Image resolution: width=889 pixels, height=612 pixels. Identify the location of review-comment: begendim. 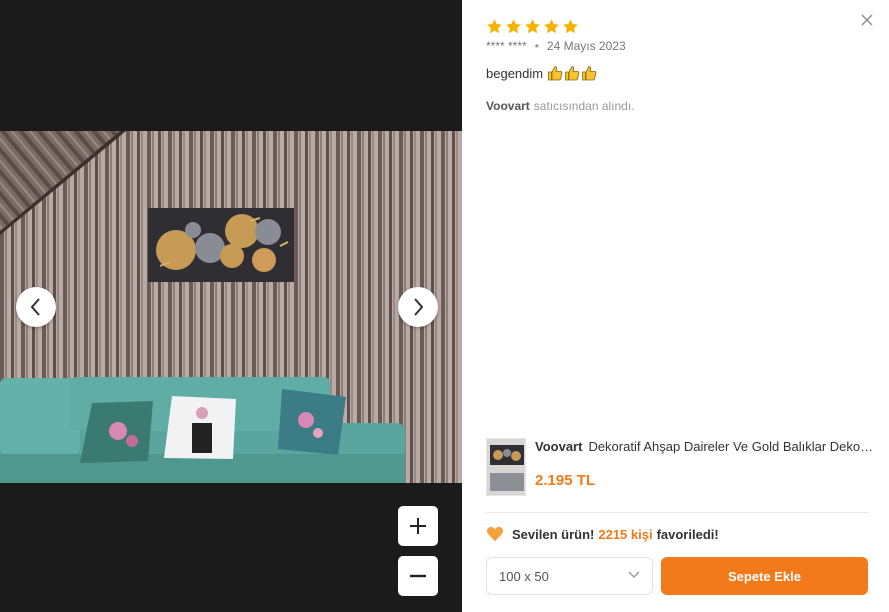
(541, 73).